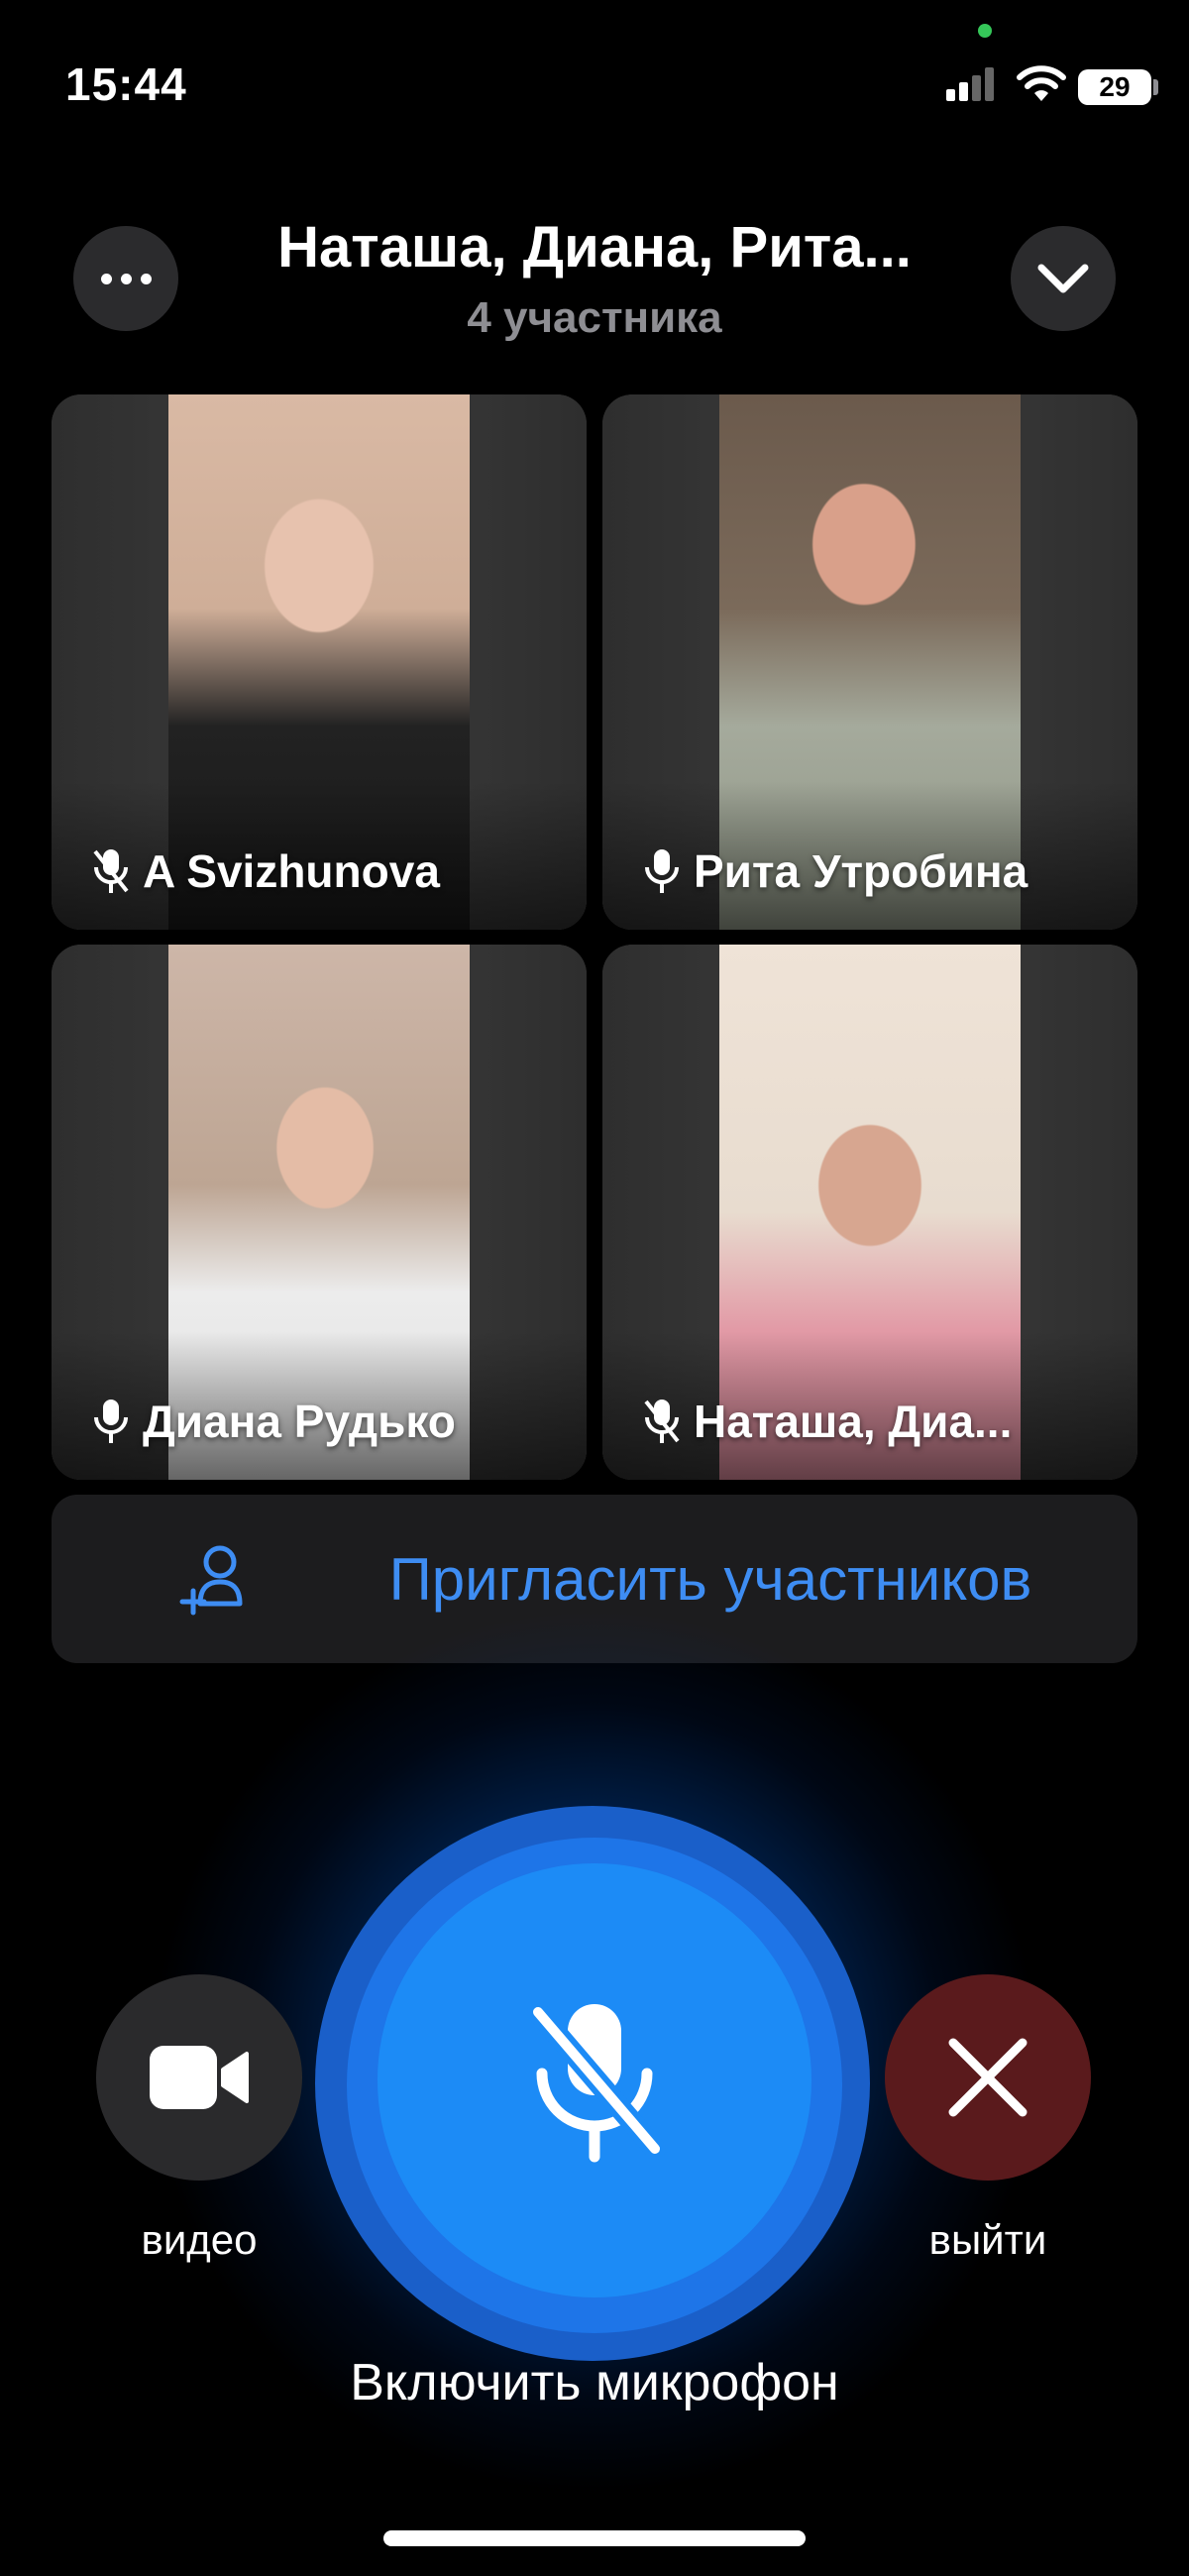 The height and width of the screenshot is (2576, 1189). I want to click on add-person-icon, so click(211, 1580).